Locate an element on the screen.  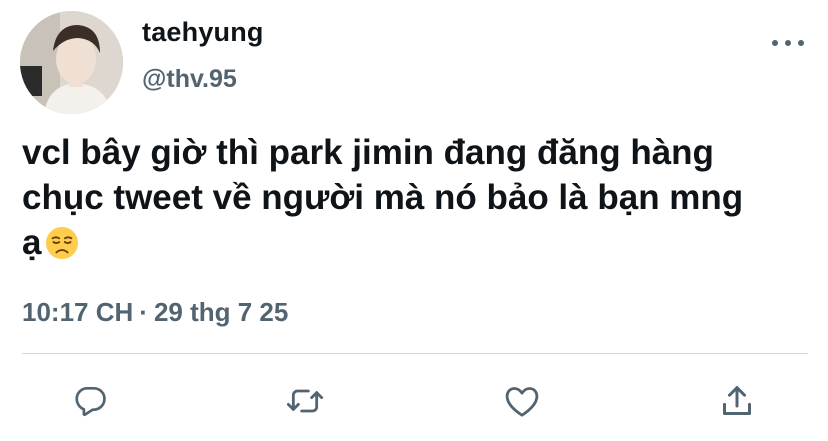
avatar is located at coordinates (71, 62).